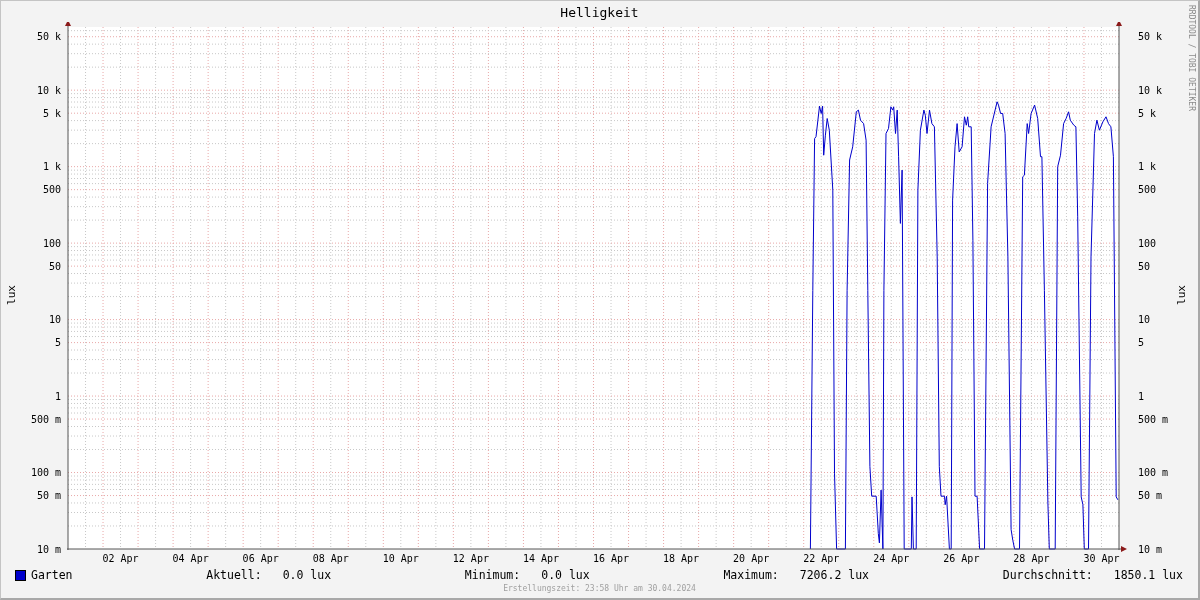 The height and width of the screenshot is (600, 1200). I want to click on x-tick-label: 04 Apr, so click(190, 558).